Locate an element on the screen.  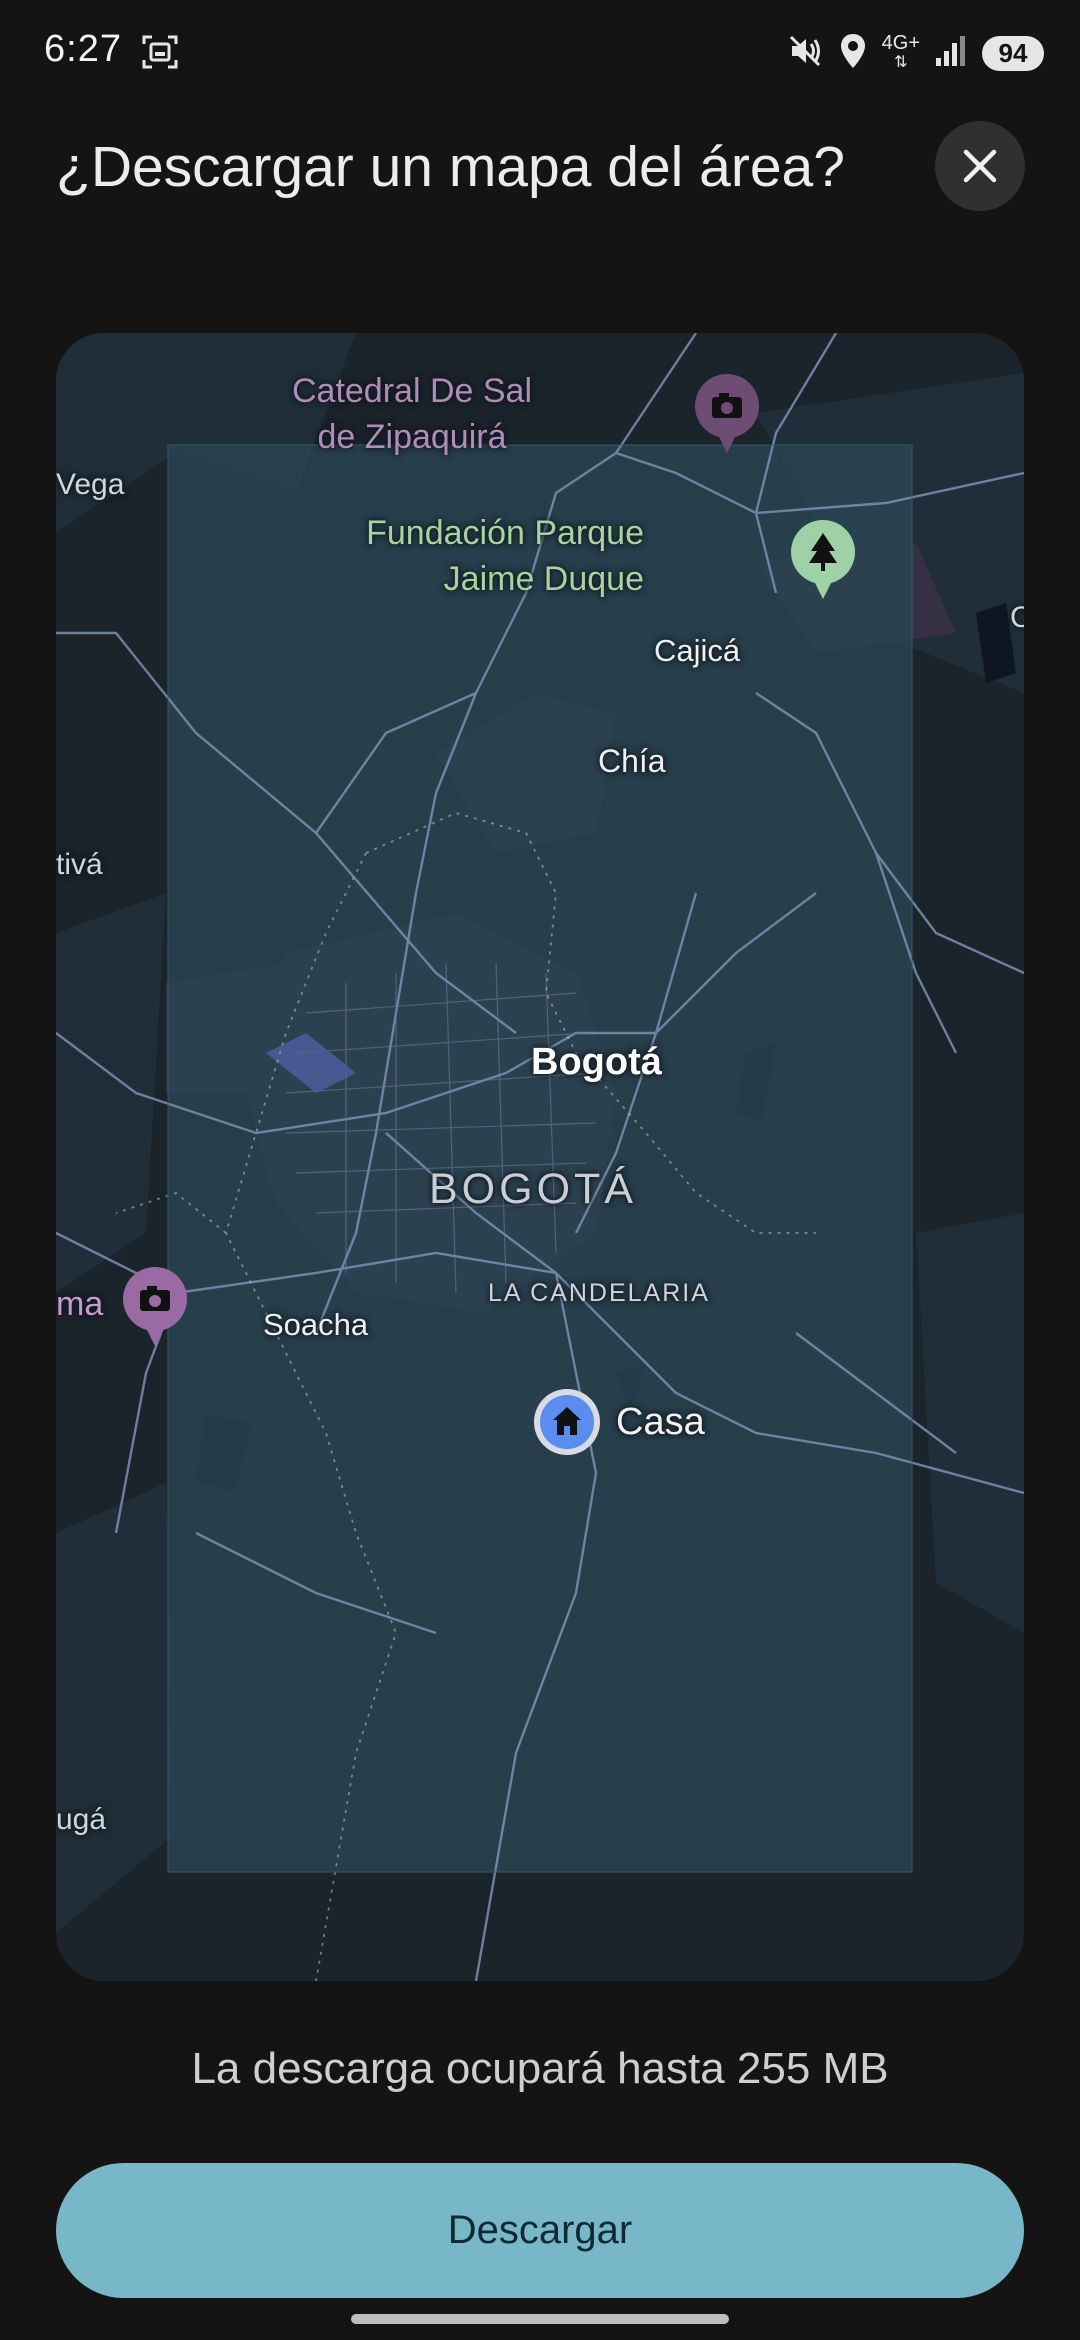
screenshot-icon is located at coordinates (160, 54).